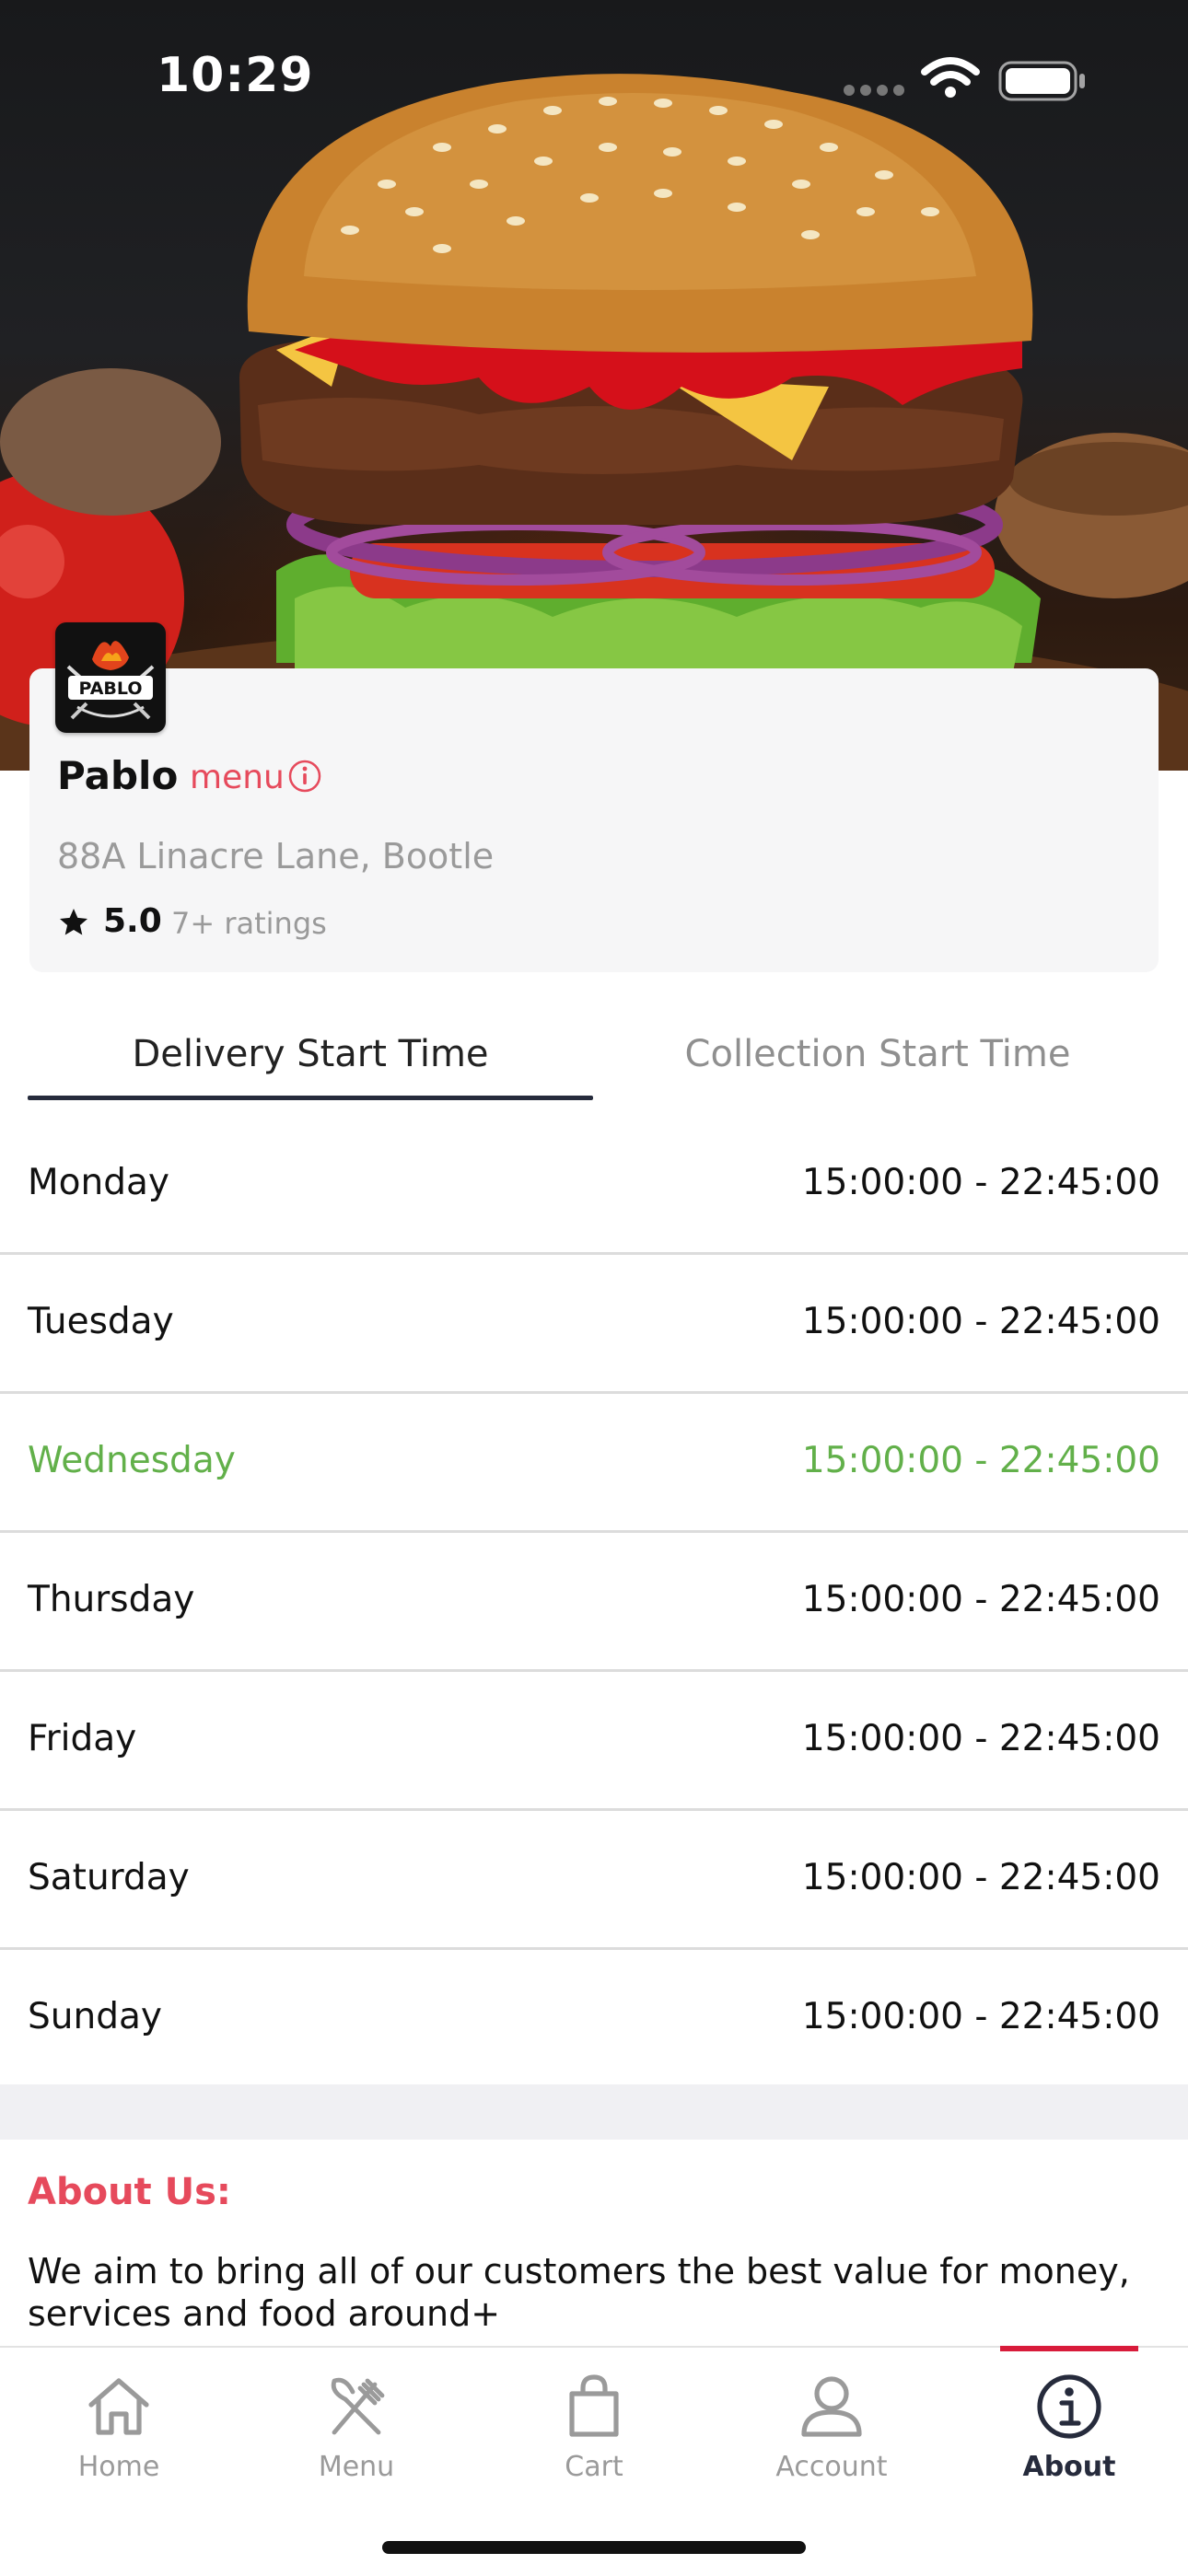 Image resolution: width=1188 pixels, height=2576 pixels. I want to click on schedule-row-tuesday: Tuesday 15:00:00 - 22:45:00, so click(594, 1324).